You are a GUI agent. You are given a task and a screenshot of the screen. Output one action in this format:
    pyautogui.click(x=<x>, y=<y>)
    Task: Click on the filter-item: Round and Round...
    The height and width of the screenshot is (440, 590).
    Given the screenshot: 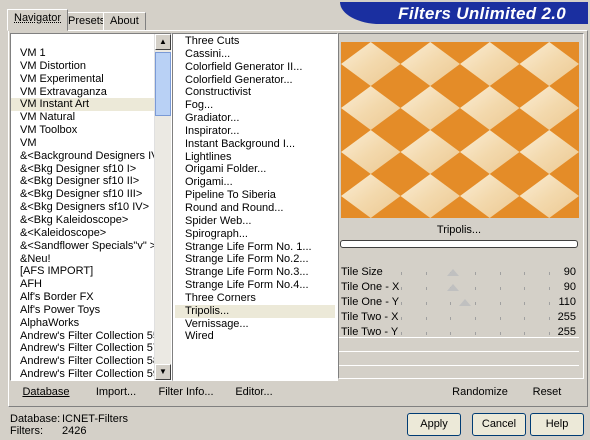 What is the action you would take?
    pyautogui.click(x=255, y=208)
    